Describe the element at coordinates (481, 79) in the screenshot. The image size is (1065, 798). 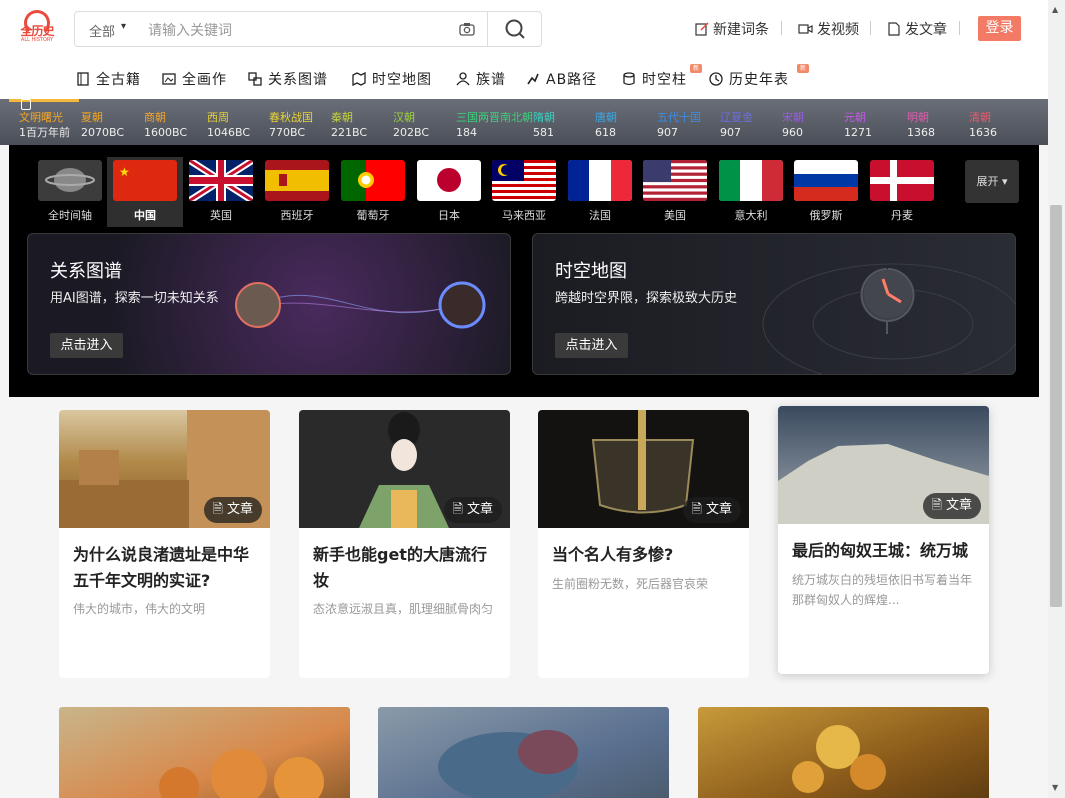
I see `nav-item-4: 族谱` at that location.